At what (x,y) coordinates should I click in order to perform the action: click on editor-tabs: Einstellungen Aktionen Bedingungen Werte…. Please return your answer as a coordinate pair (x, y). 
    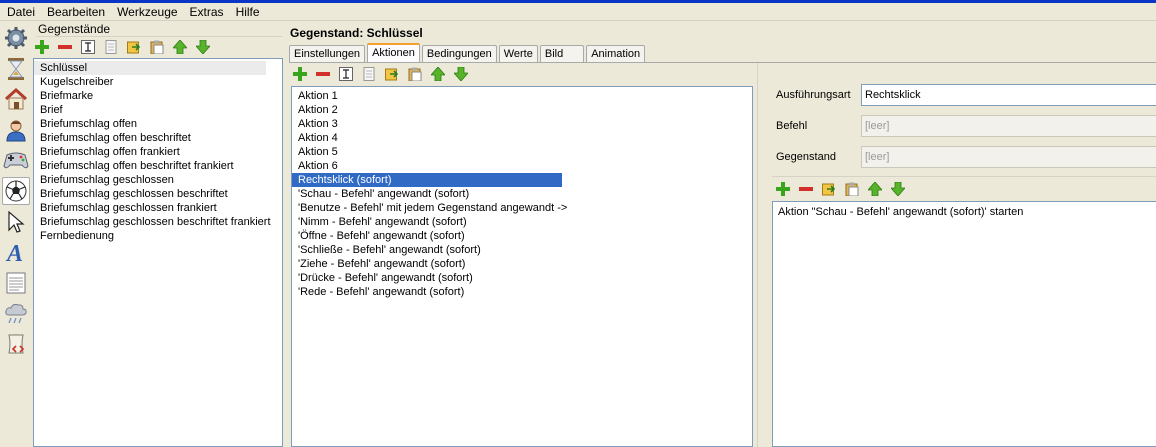
    Looking at the image, I should click on (468, 53).